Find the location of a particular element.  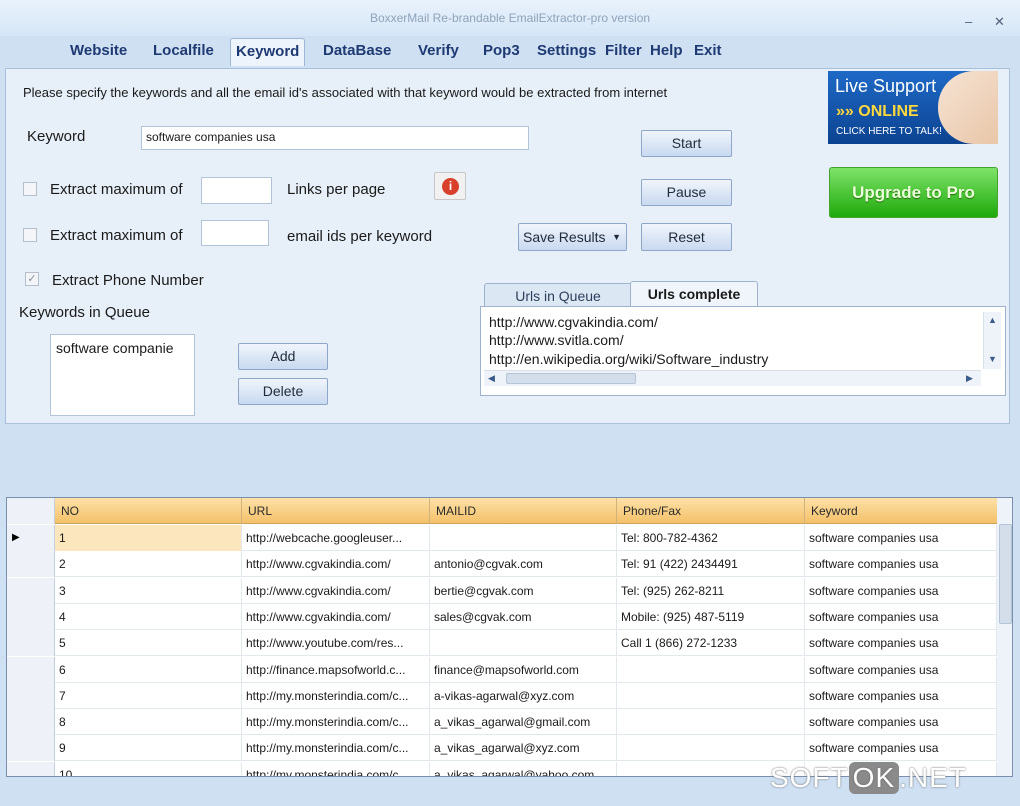

menu-website: Website is located at coordinates (98, 50).